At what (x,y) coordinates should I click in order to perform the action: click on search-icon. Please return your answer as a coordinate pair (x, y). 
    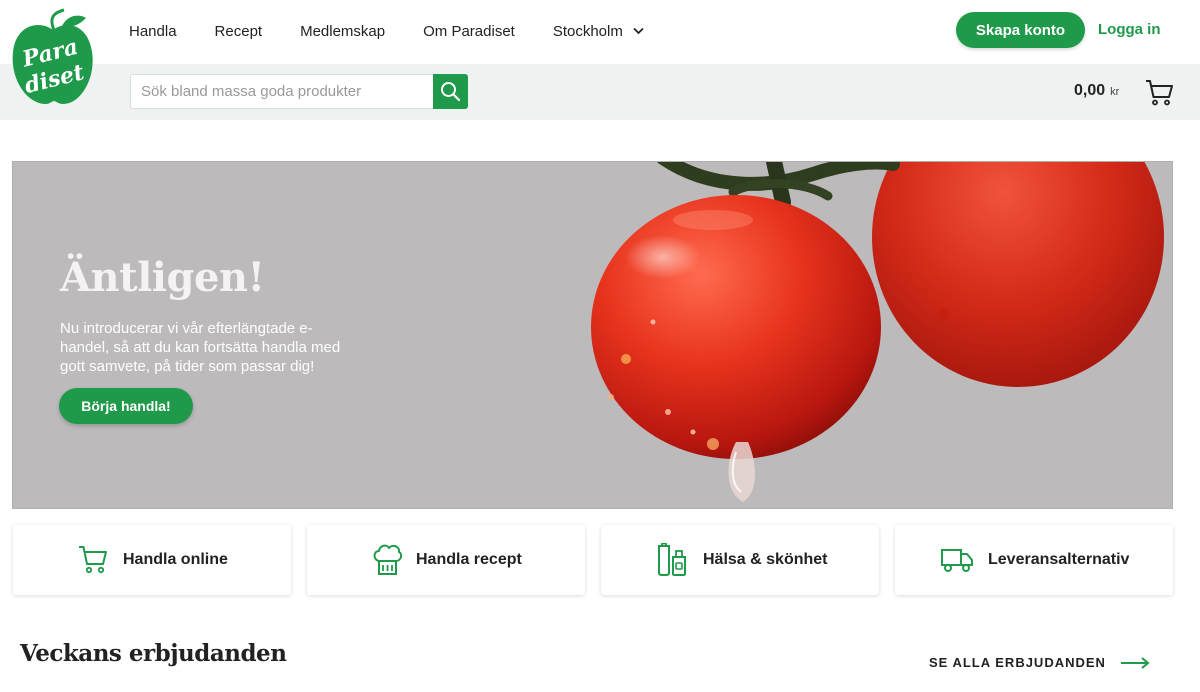
    Looking at the image, I should click on (450, 91).